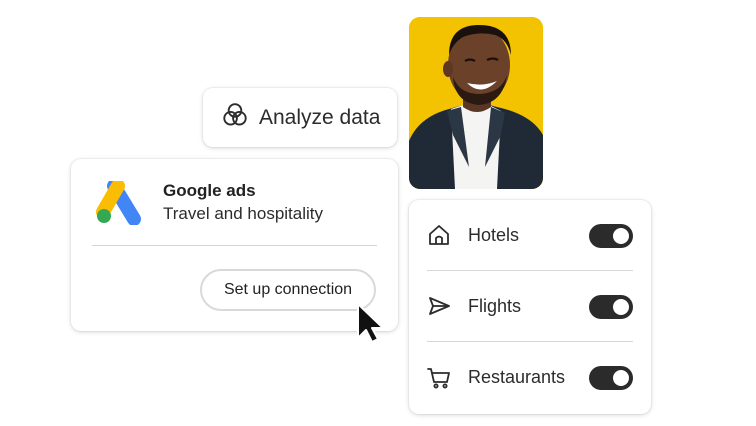  Describe the element at coordinates (320, 117) in the screenshot. I see `analyze-data-label: Analyze data` at that location.